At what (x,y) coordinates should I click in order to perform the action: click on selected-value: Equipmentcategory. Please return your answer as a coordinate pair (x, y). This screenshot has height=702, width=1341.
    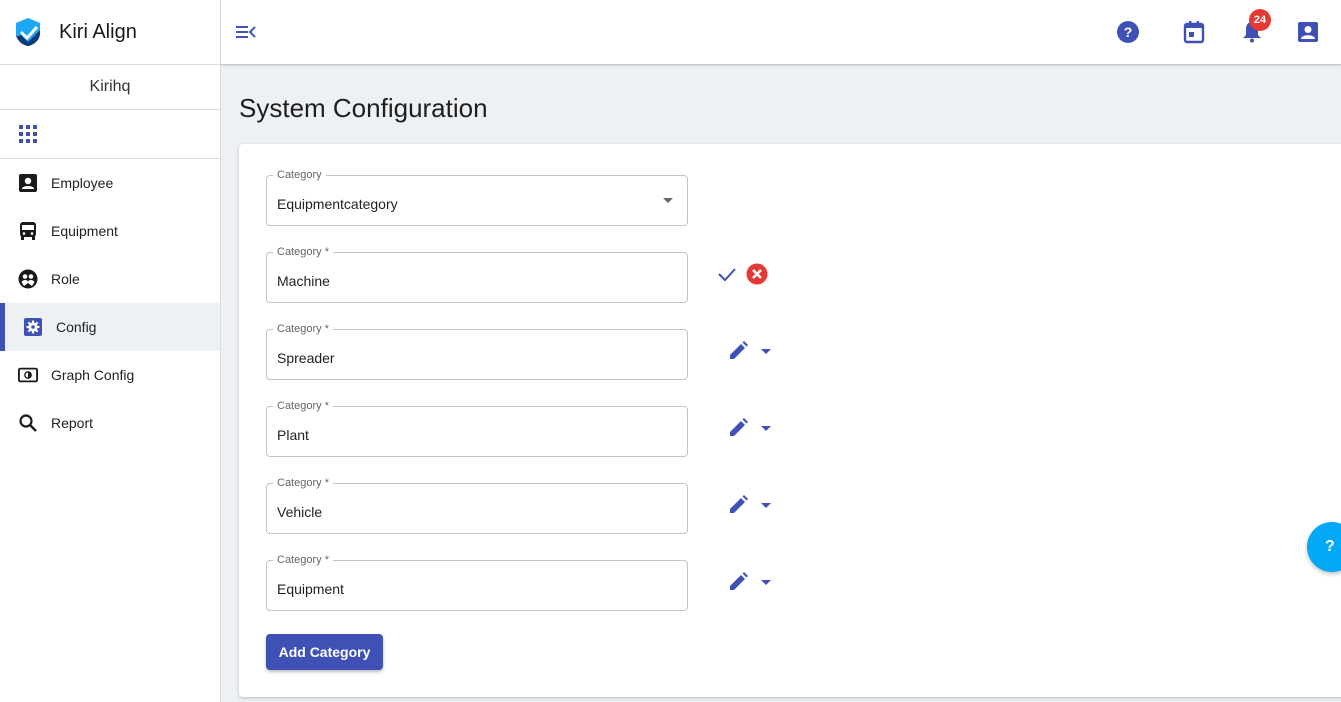
    Looking at the image, I should click on (337, 204).